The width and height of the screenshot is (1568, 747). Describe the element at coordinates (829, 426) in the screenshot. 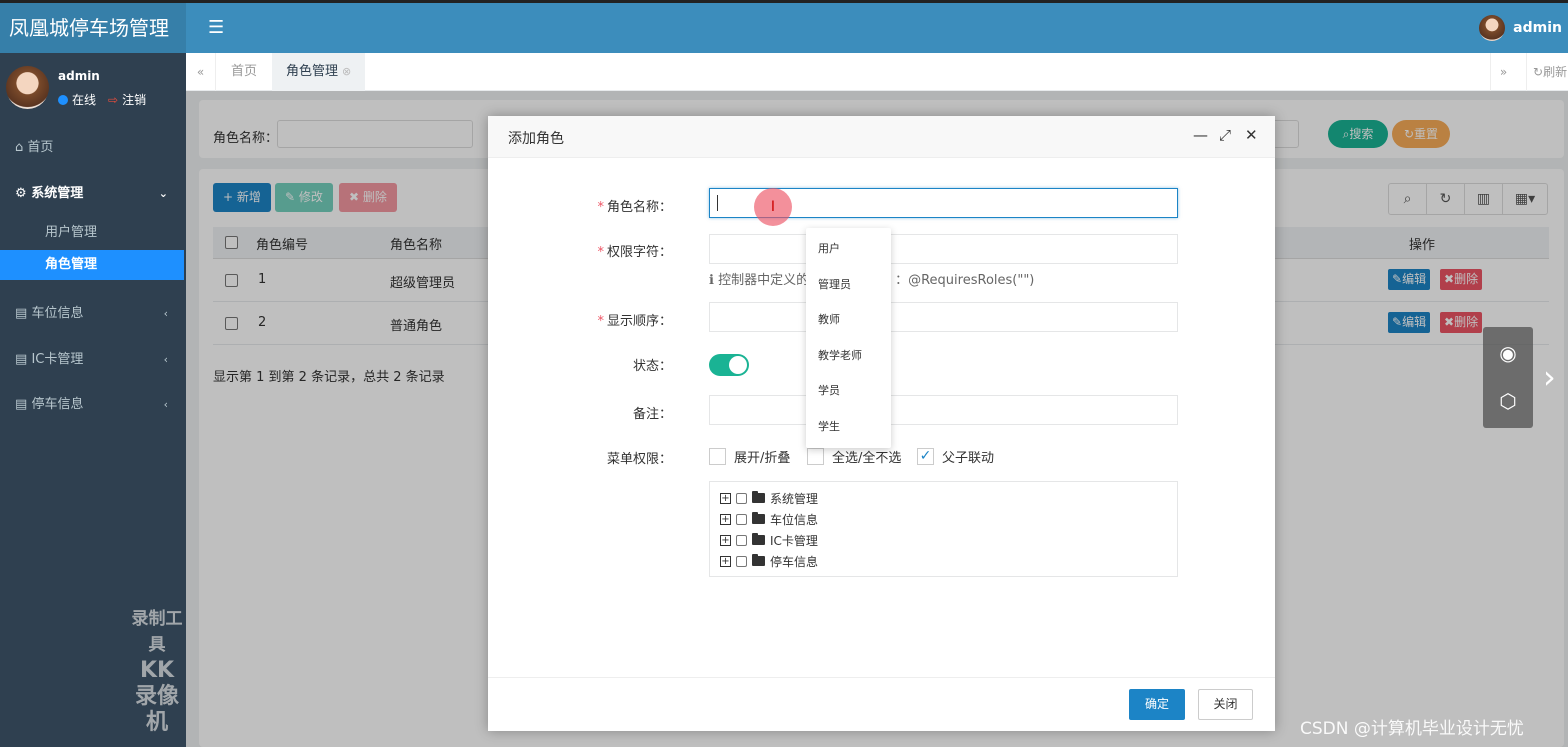

I see `autocomplete-option: 学生` at that location.